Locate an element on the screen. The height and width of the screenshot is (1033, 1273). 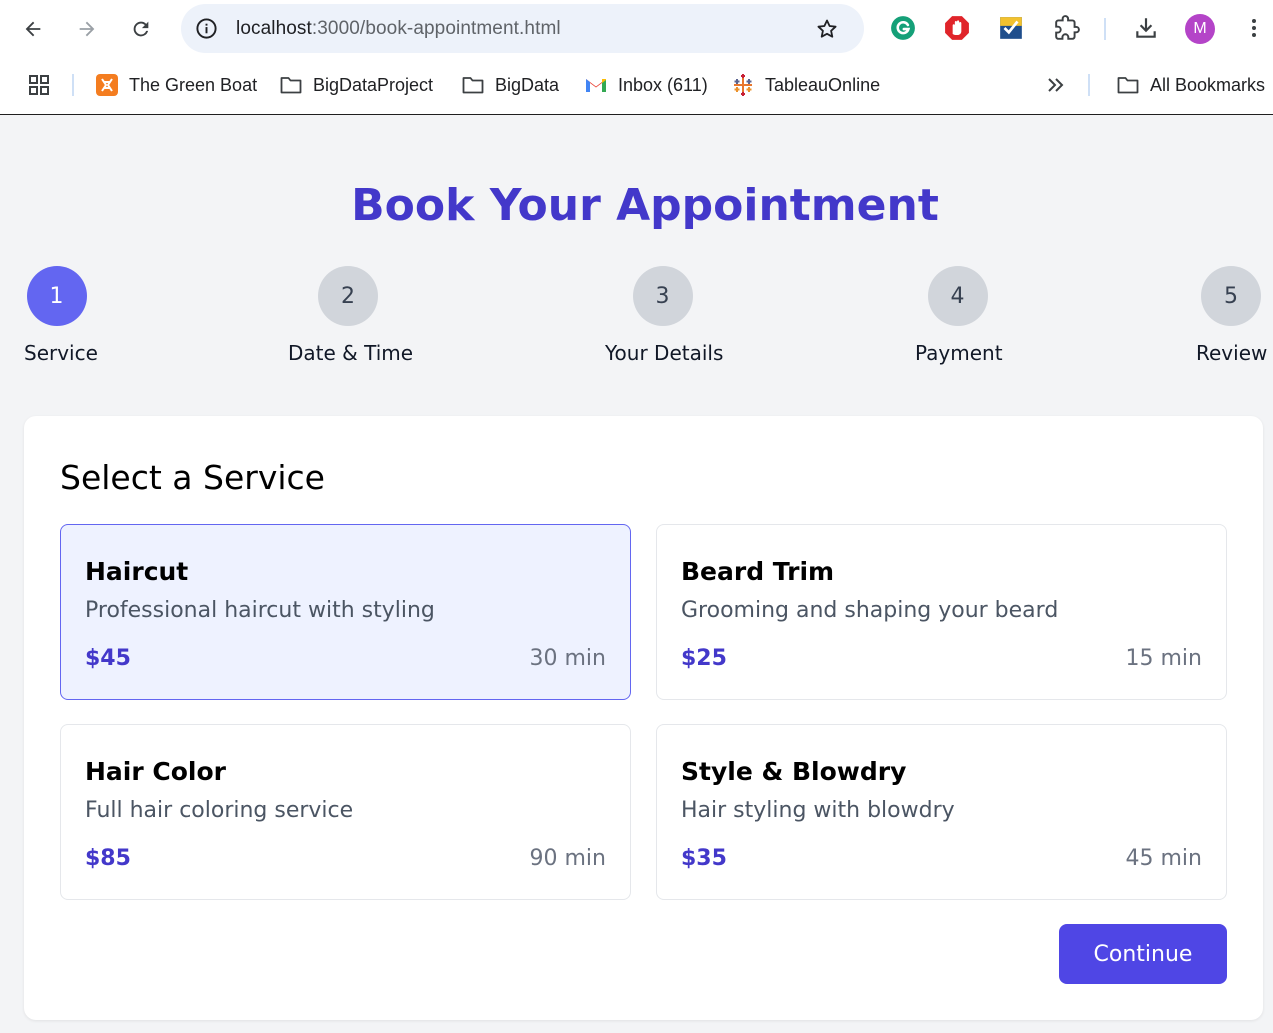
browser-menu-icon is located at coordinates (1254, 28).